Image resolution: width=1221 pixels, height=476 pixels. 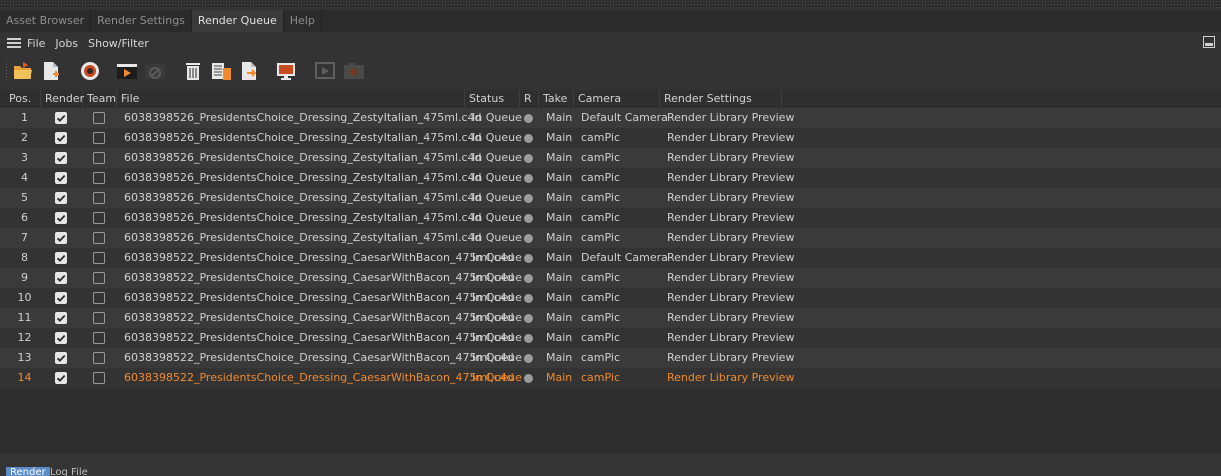 I want to click on col-r: R, so click(x=529, y=98).